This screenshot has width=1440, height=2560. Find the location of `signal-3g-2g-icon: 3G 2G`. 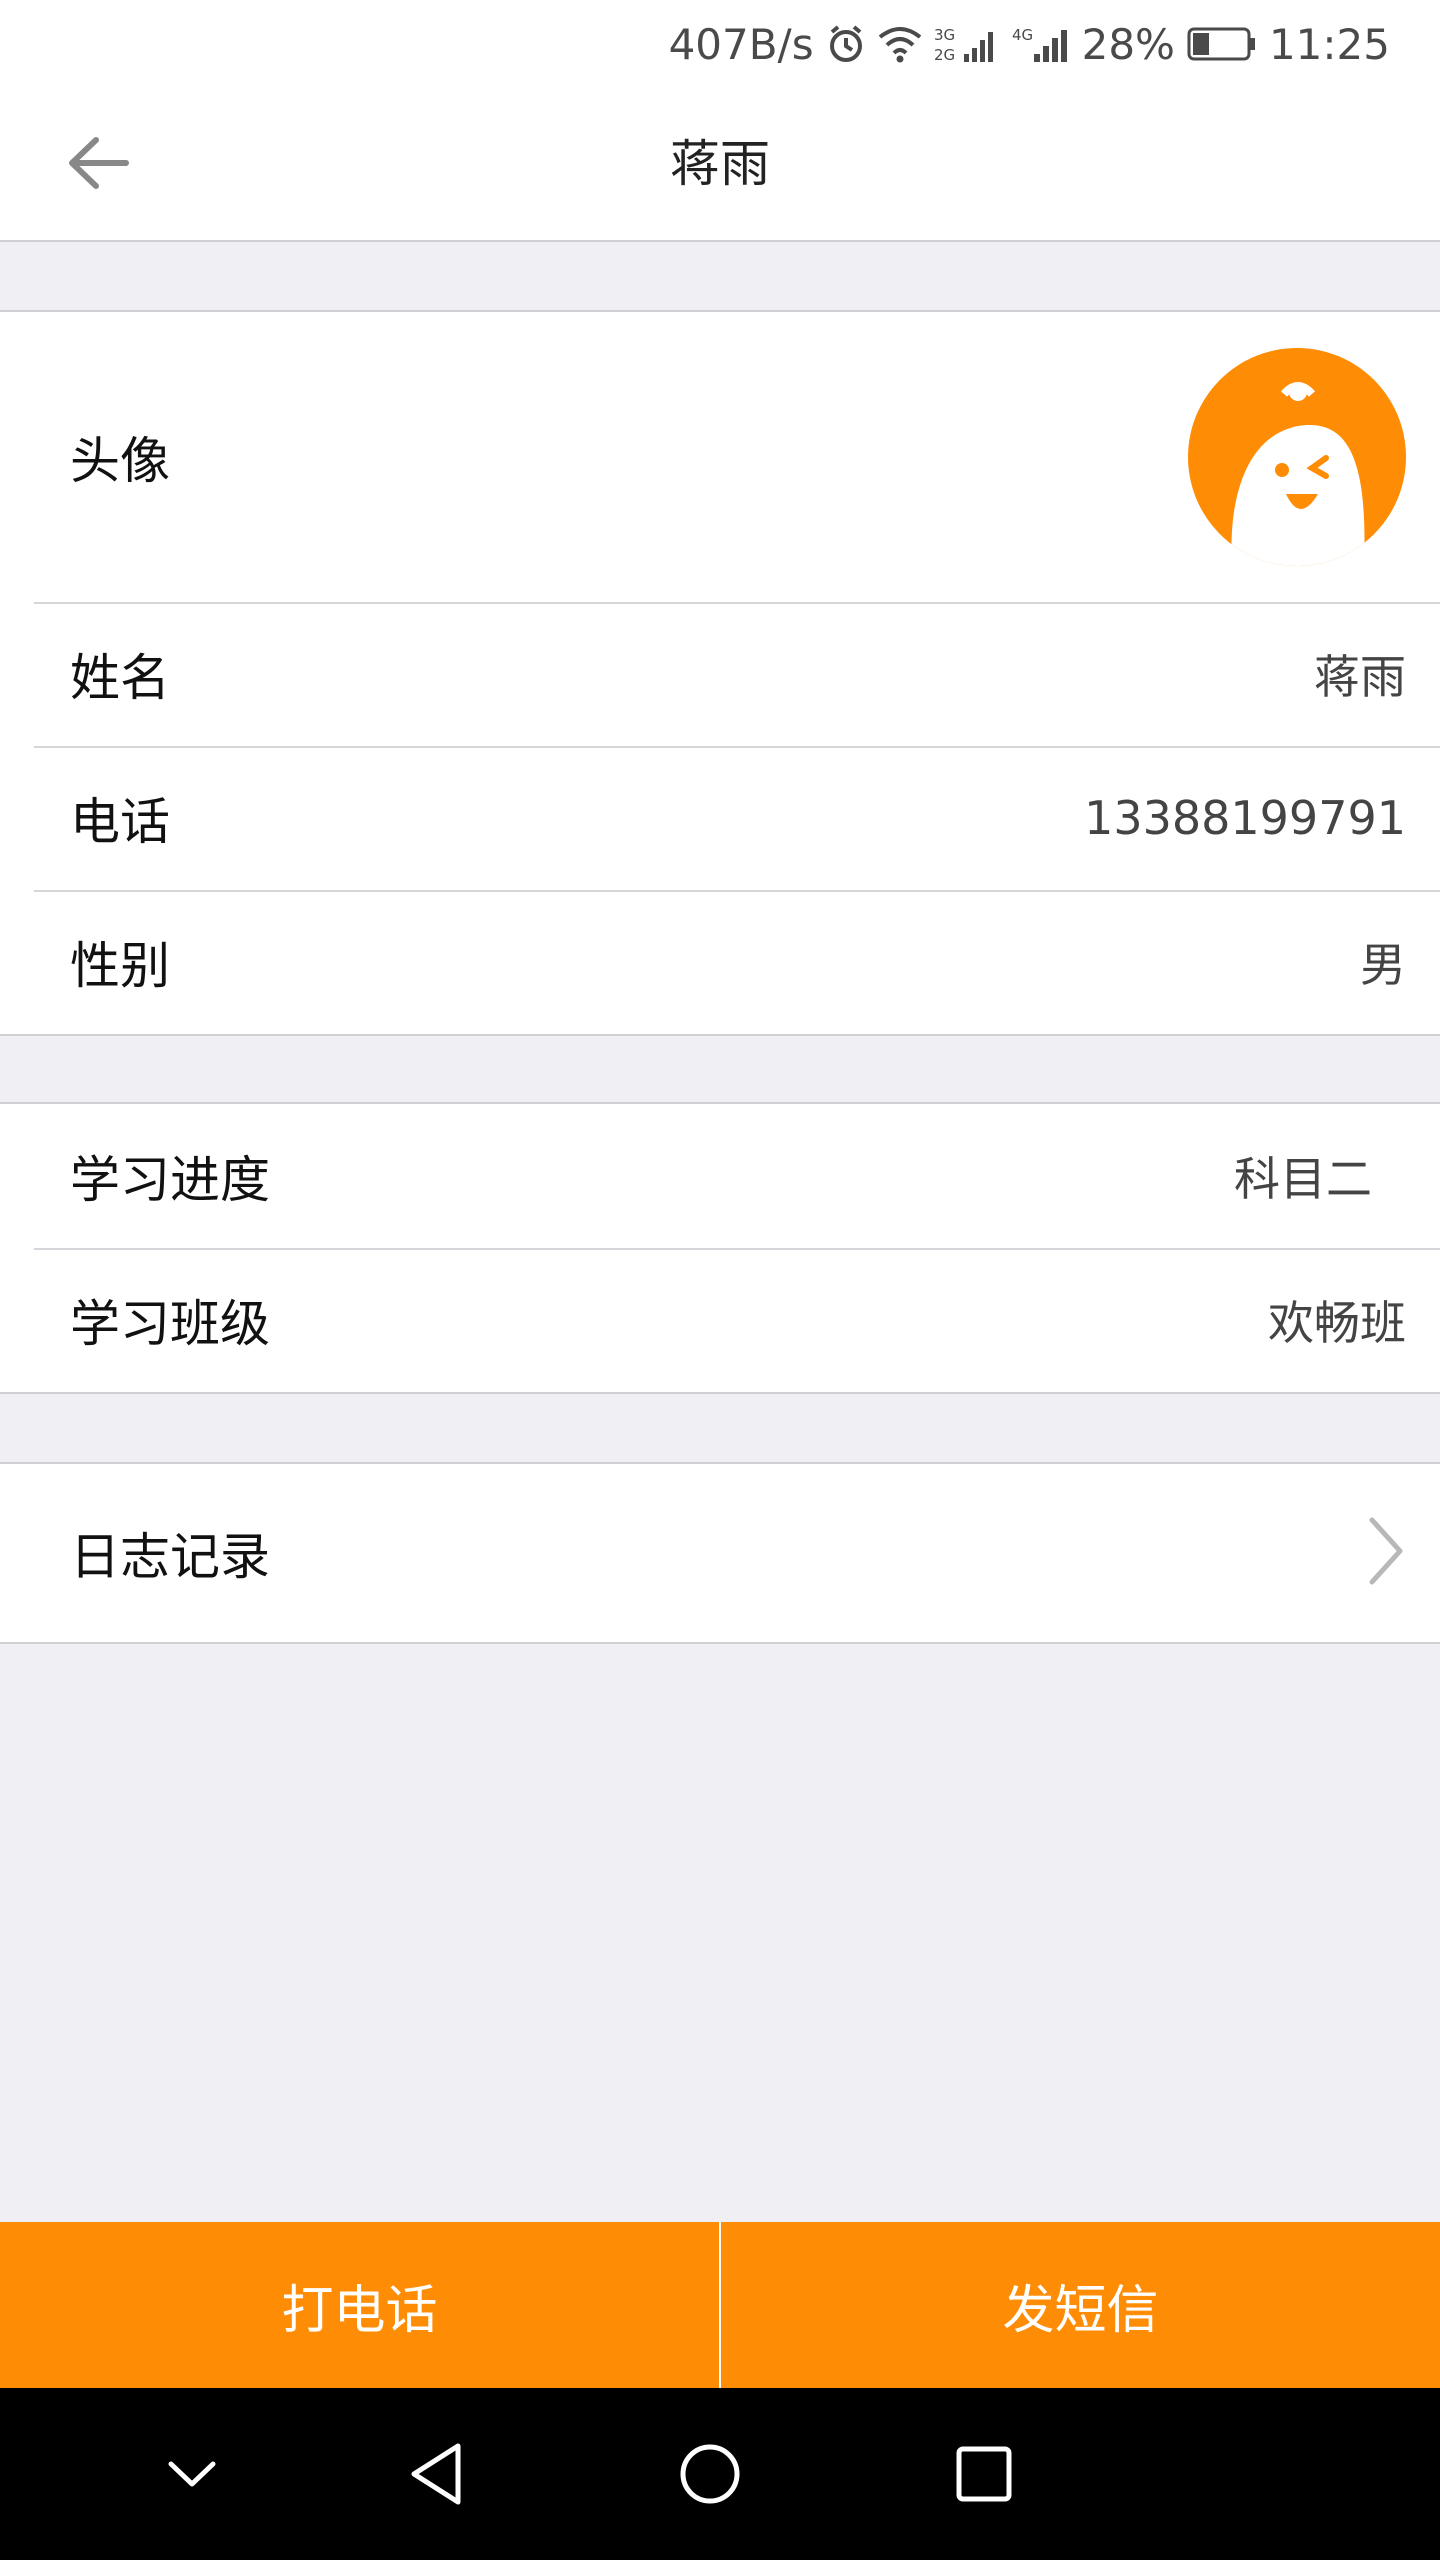

signal-3g-2g-icon: 3G 2G is located at coordinates (967, 44).